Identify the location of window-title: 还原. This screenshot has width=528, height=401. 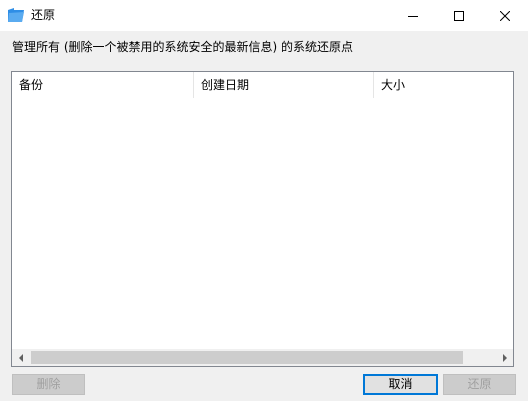
(43, 15).